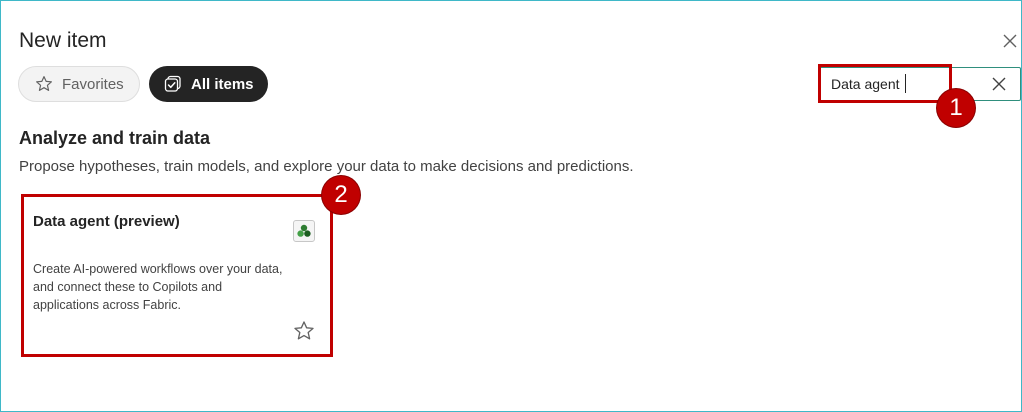 The height and width of the screenshot is (412, 1022). Describe the element at coordinates (1010, 41) in the screenshot. I see `close-icon` at that location.